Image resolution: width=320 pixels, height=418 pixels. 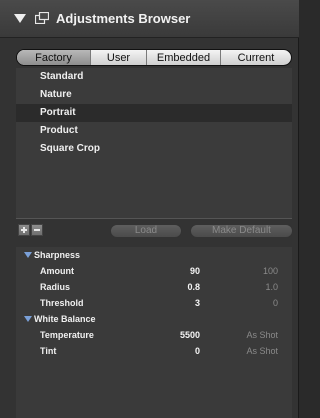 What do you see at coordinates (154, 255) in the screenshot?
I see `group-sharpness: Sharpness` at bounding box center [154, 255].